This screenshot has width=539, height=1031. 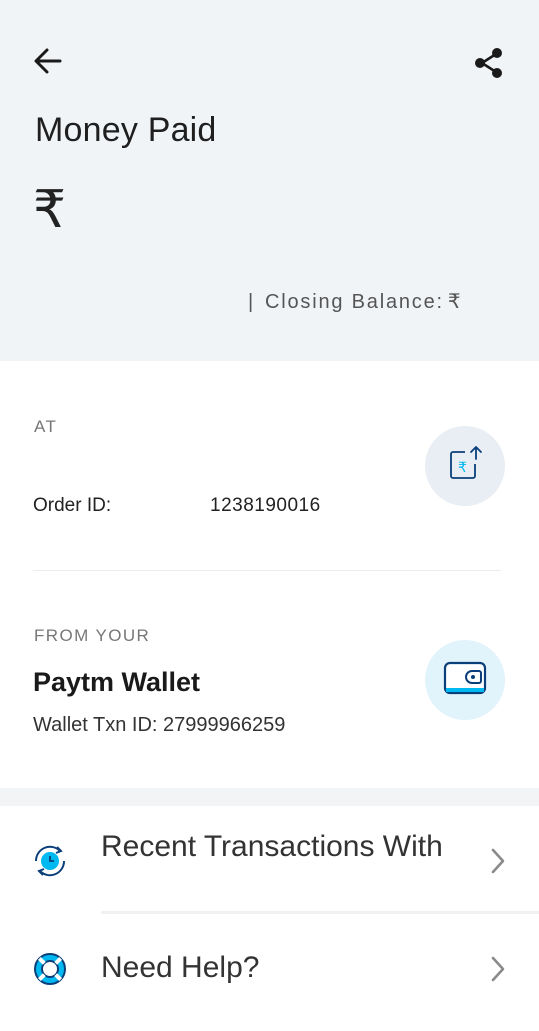 I want to click on payee-section-label: AT, so click(x=46, y=426).